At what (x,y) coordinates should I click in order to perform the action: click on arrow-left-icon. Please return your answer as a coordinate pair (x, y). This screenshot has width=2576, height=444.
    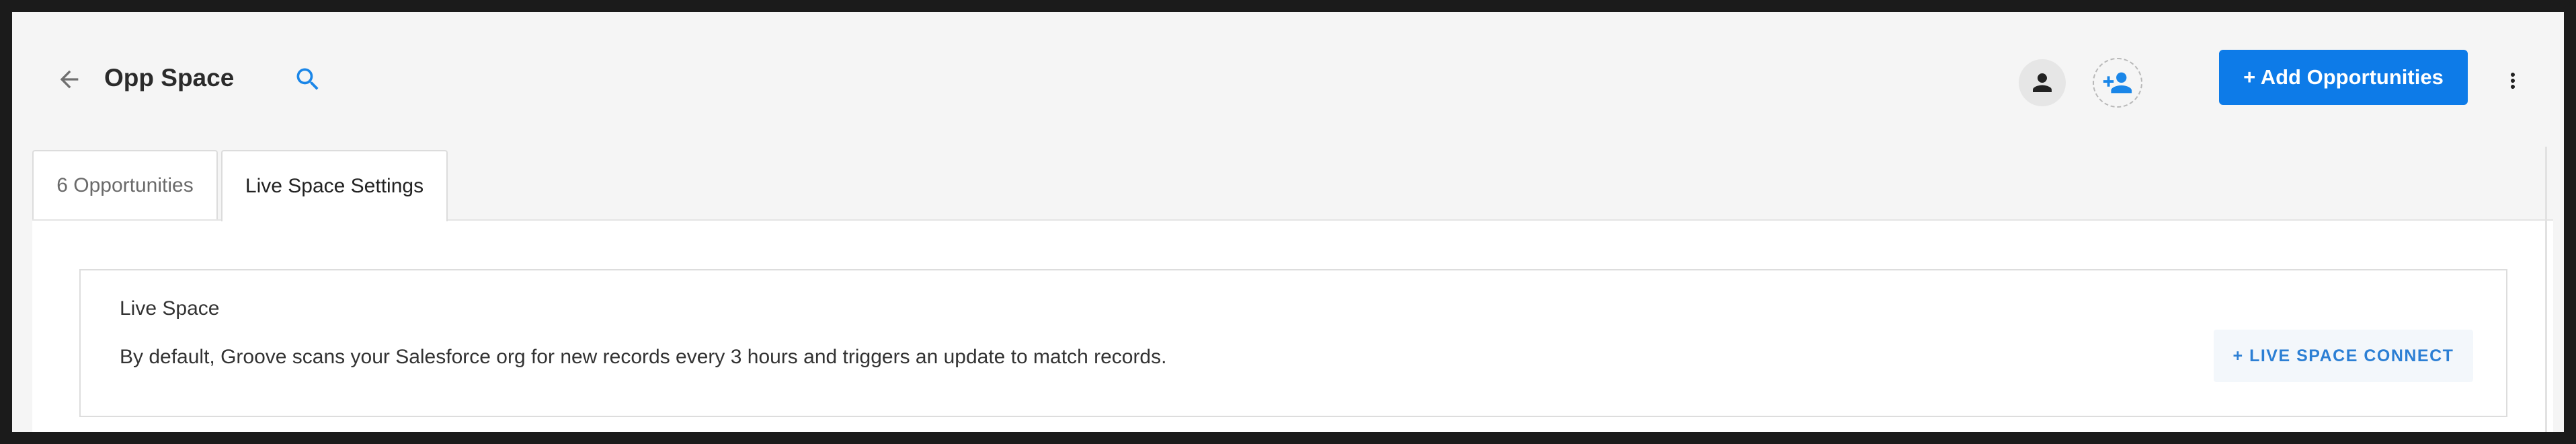
    Looking at the image, I should click on (69, 79).